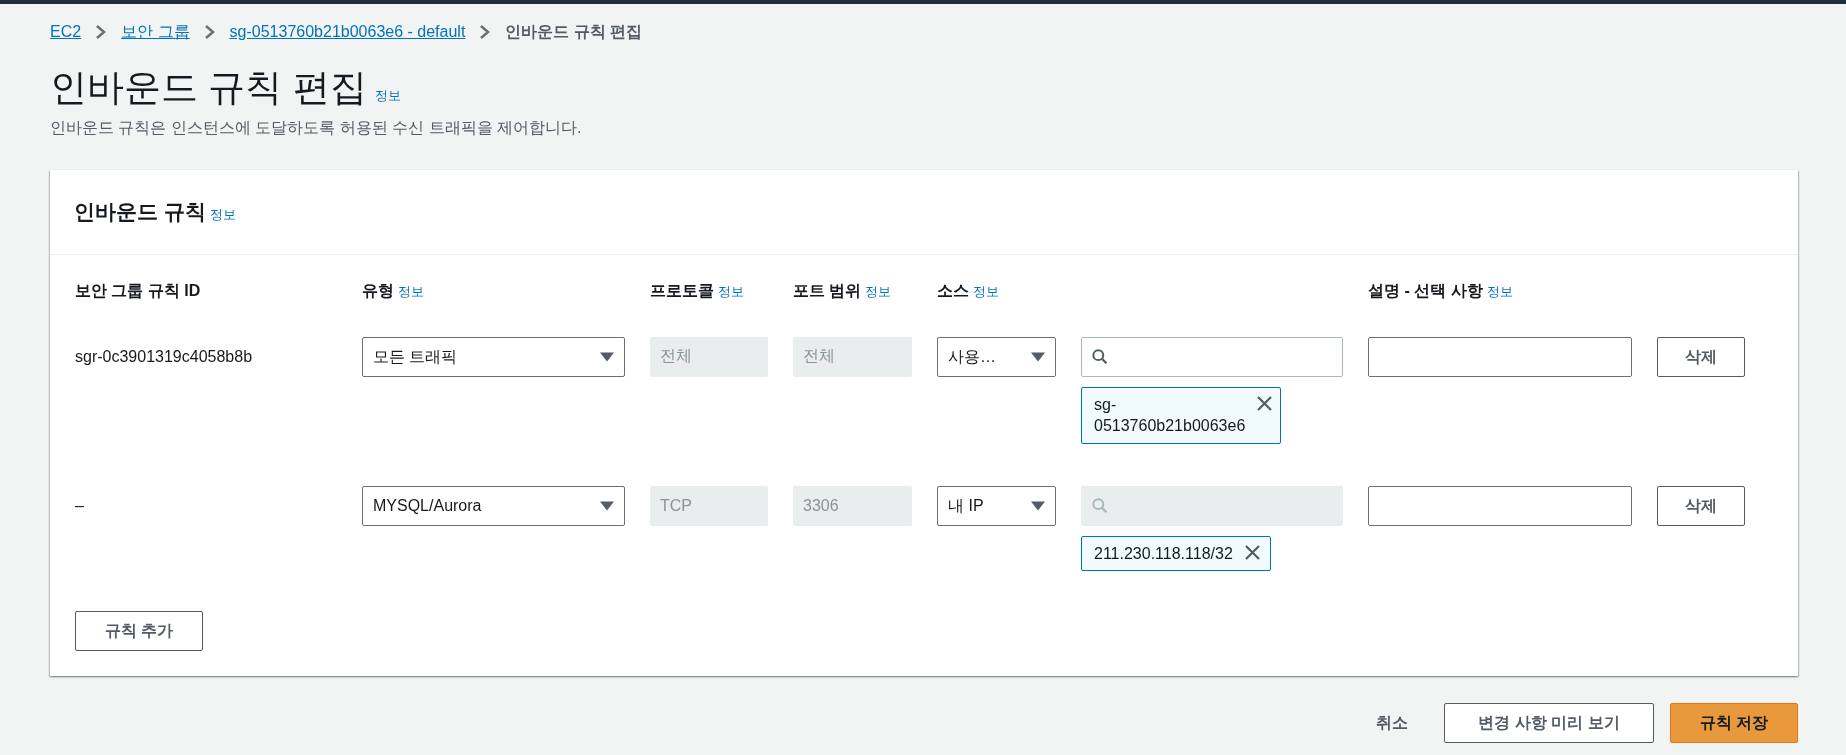  I want to click on column-header: 소스, so click(953, 290).